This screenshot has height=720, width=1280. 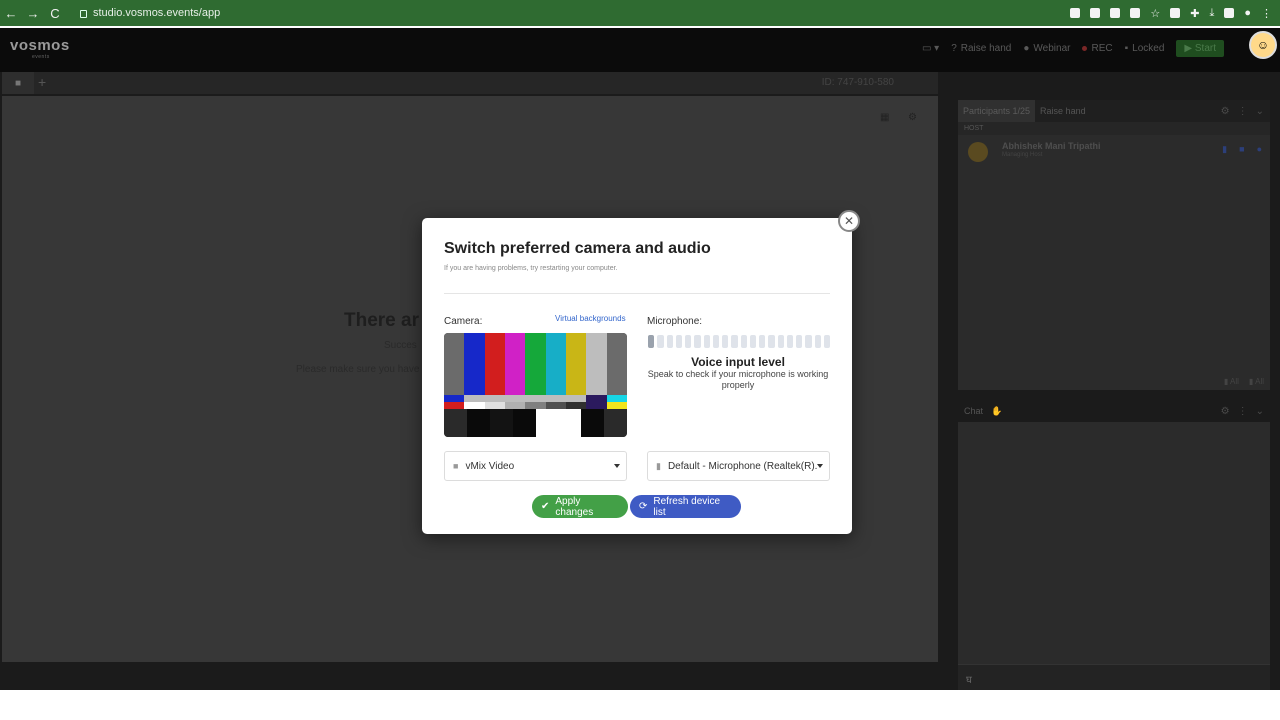 What do you see at coordinates (590, 318) in the screenshot?
I see `virtual-backgrounds-link: Virtual backgrounds` at bounding box center [590, 318].